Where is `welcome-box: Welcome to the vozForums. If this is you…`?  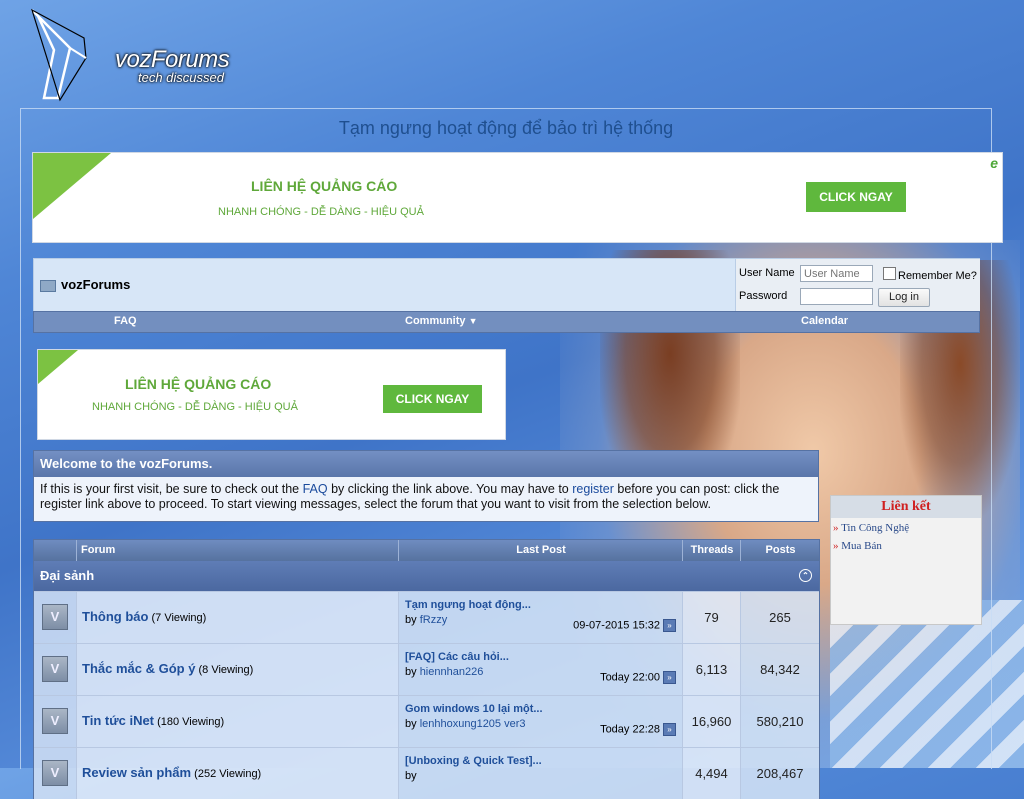 welcome-box: Welcome to the vozForums. If this is you… is located at coordinates (426, 486).